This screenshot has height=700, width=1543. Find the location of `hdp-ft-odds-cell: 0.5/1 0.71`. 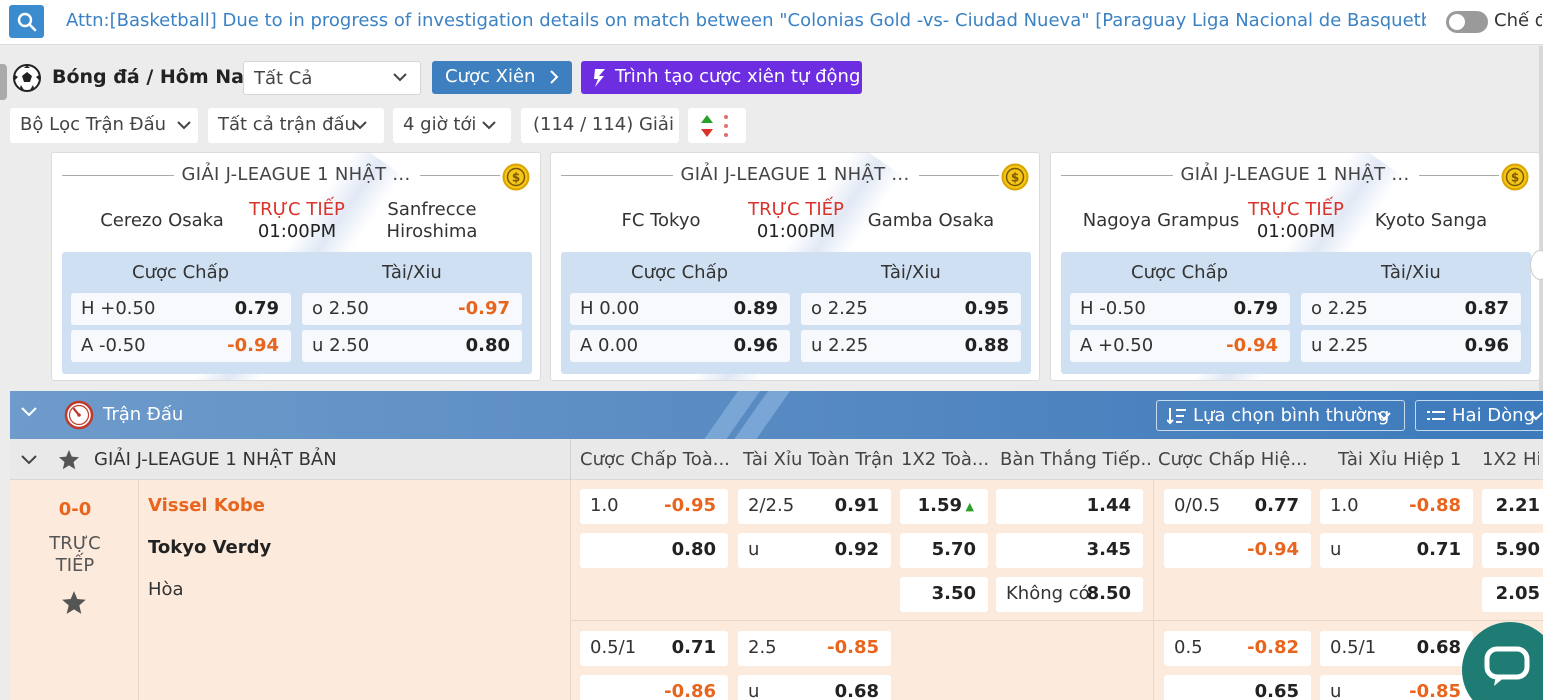

hdp-ft-odds-cell: 0.5/1 0.71 is located at coordinates (654, 648).